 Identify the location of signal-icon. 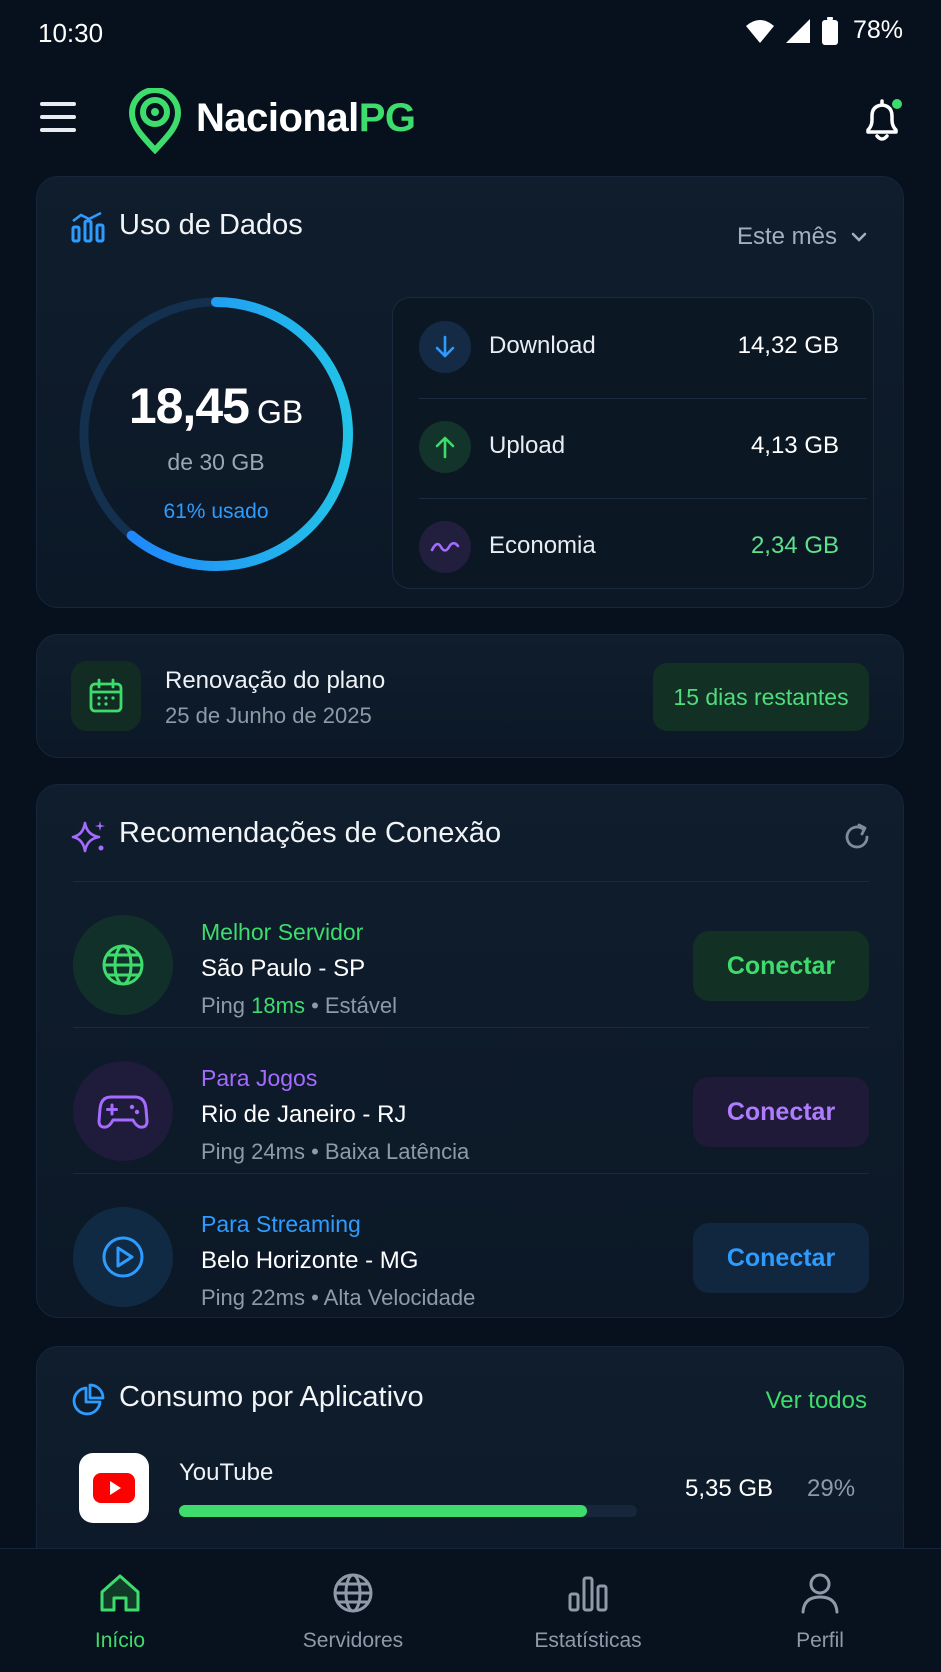
(797, 30).